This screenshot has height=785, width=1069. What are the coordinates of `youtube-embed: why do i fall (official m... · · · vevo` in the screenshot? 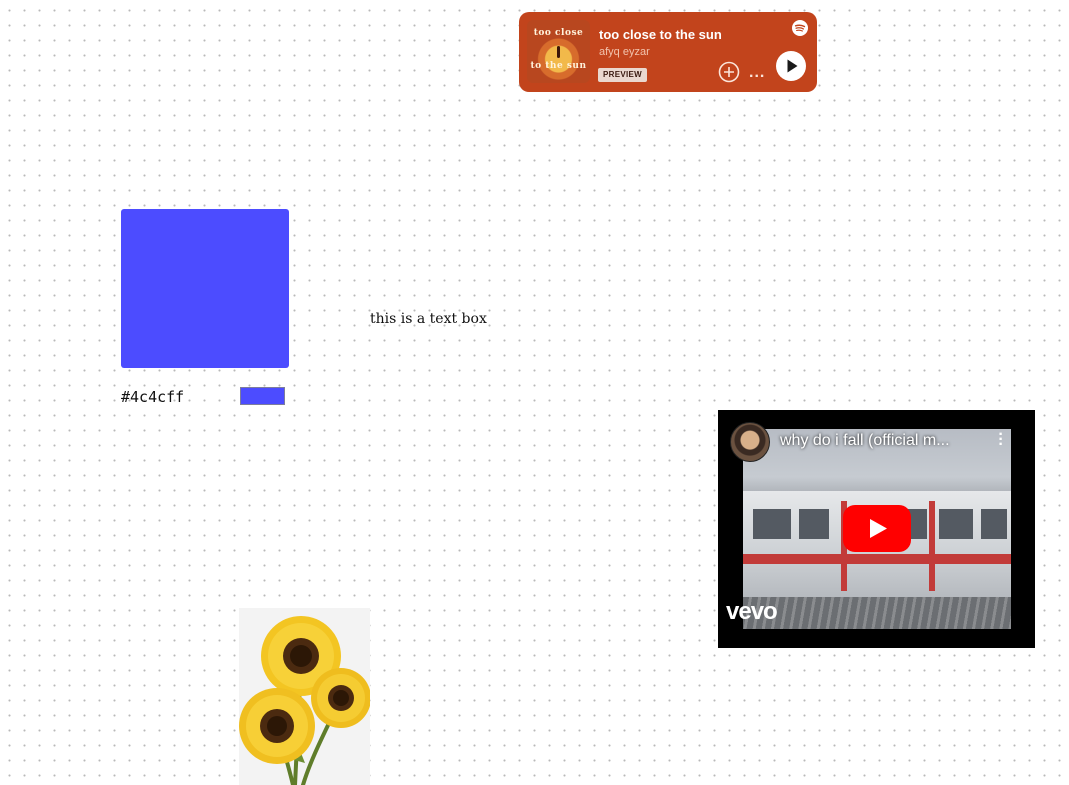 It's located at (876, 529).